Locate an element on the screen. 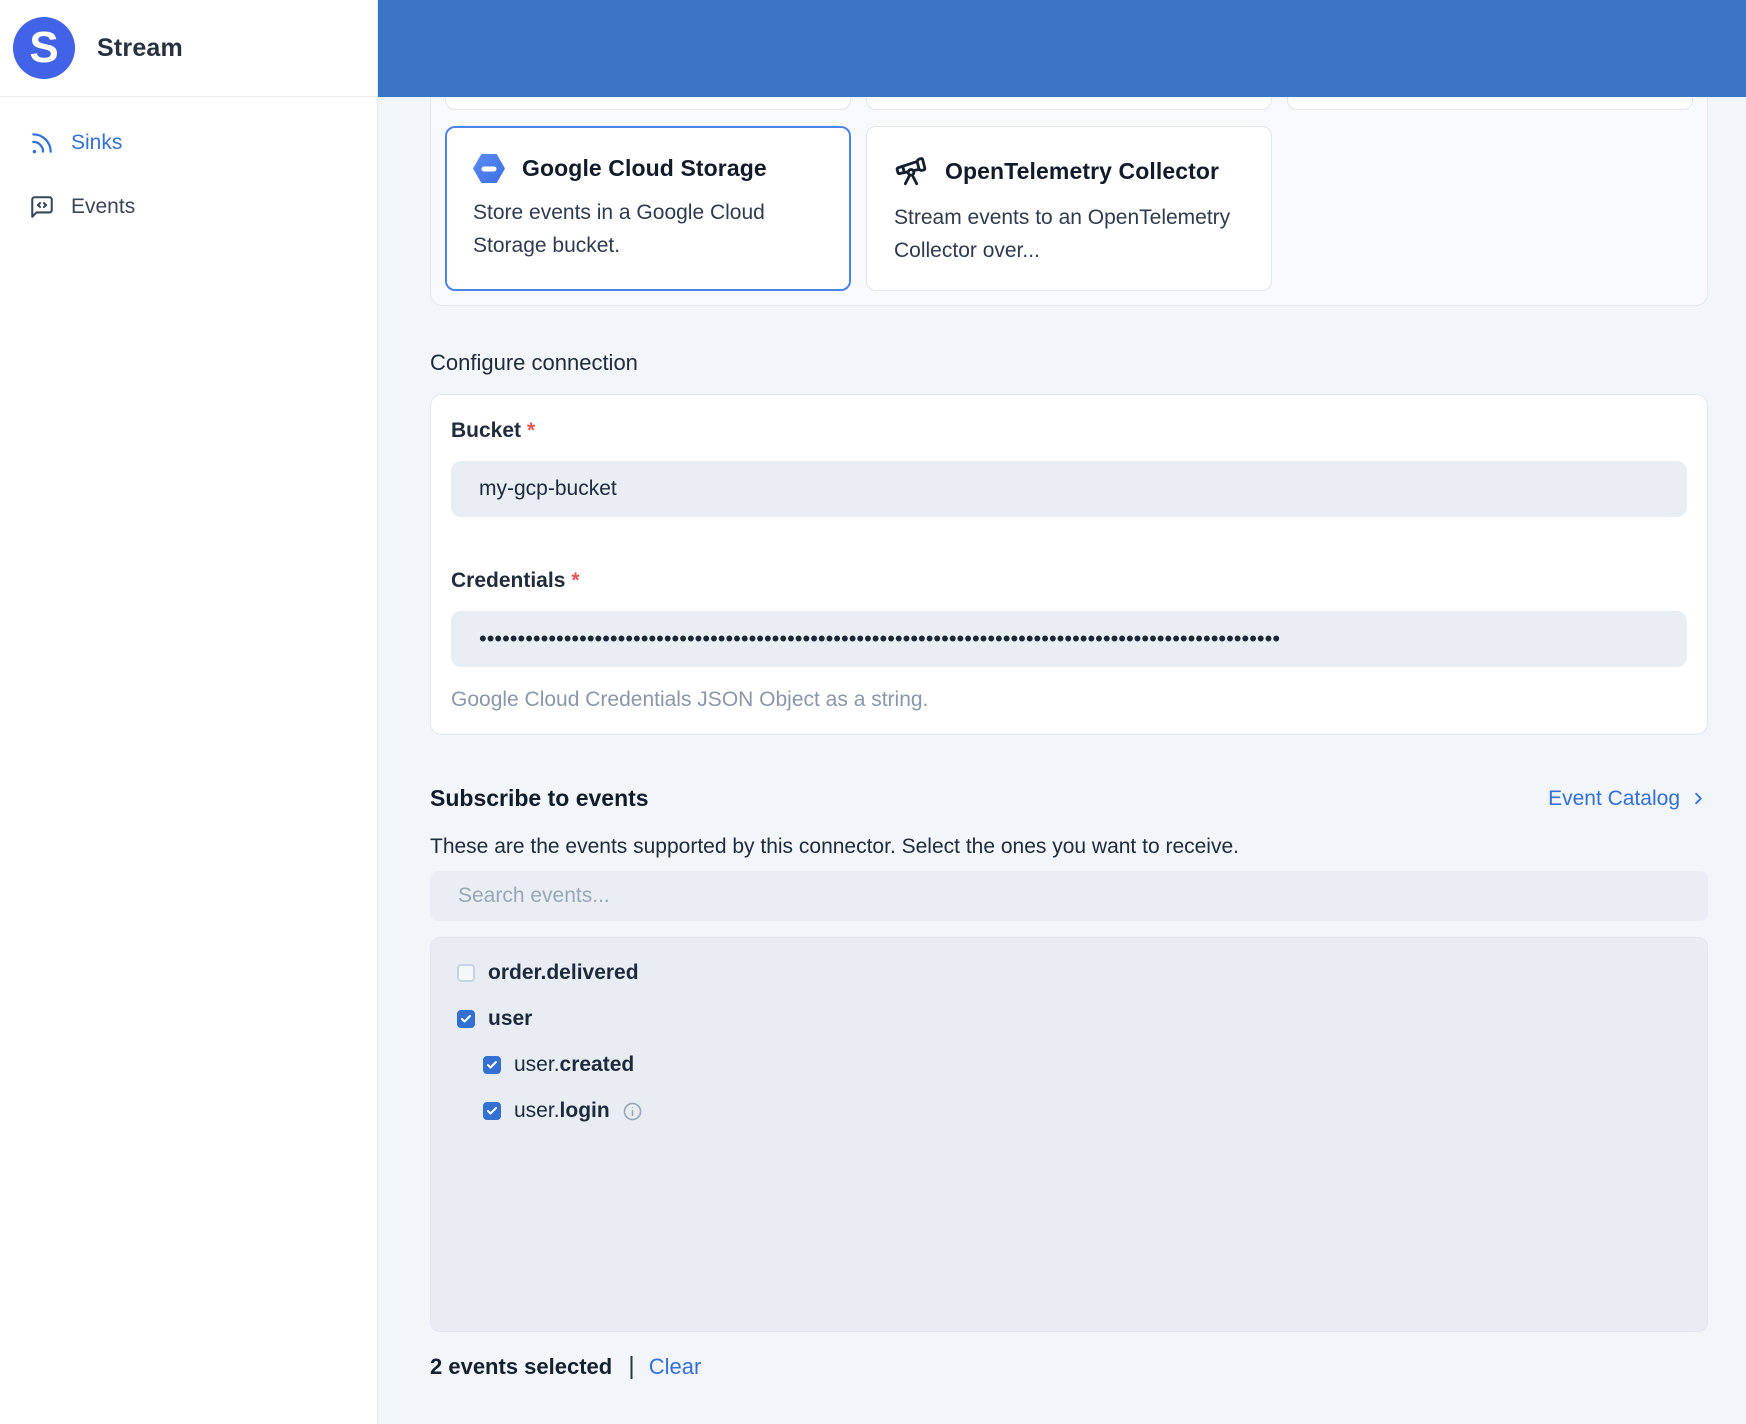  event-label: order.delivered is located at coordinates (563, 972).